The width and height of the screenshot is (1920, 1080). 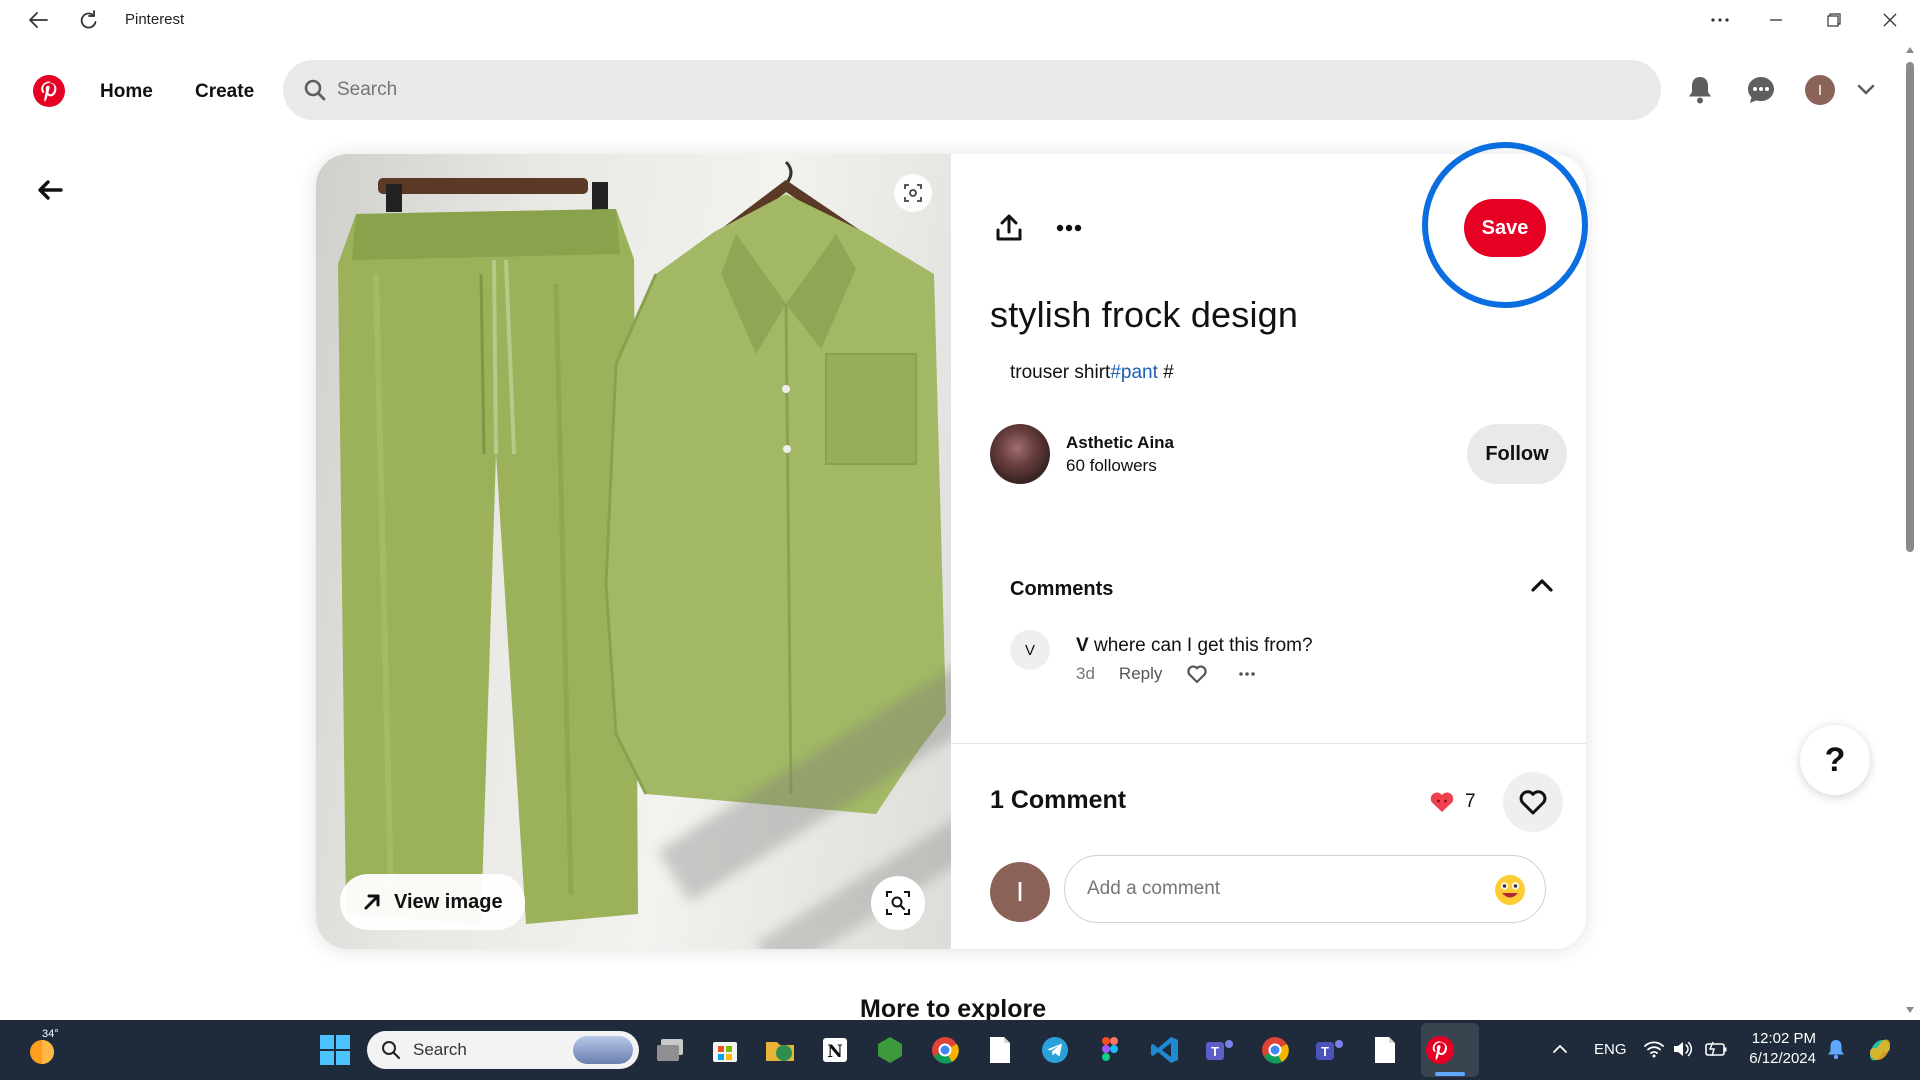 I want to click on view-image-button: View image, so click(x=432, y=902).